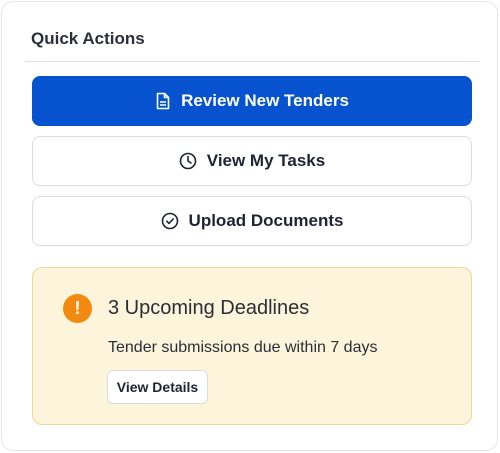 This screenshot has width=500, height=453. Describe the element at coordinates (163, 101) in the screenshot. I see `document-icon` at that location.